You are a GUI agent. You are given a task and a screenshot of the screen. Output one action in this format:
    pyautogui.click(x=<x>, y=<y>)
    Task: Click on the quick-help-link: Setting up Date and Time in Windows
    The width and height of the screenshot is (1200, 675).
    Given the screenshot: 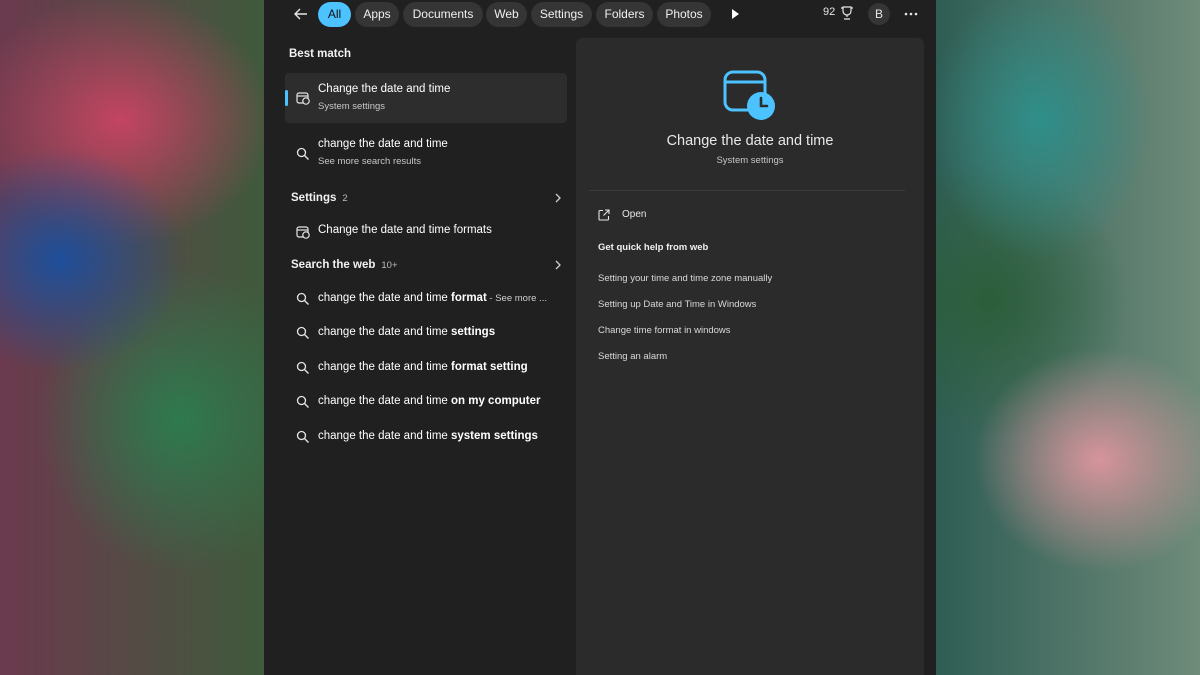 What is the action you would take?
    pyautogui.click(x=677, y=304)
    